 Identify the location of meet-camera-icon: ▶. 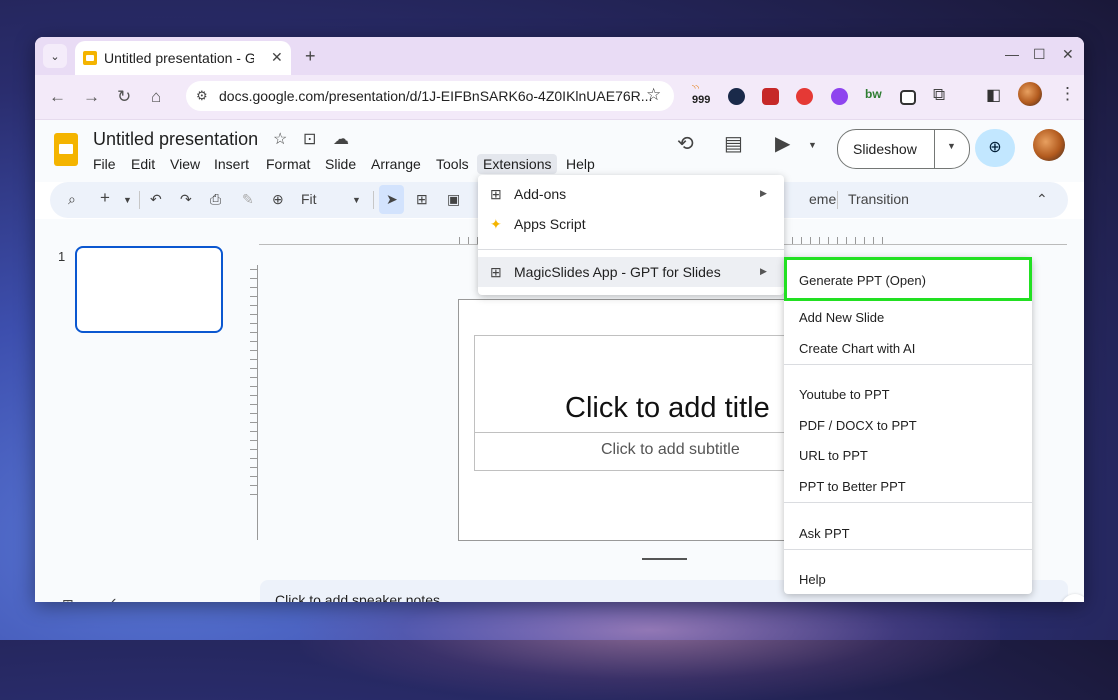
(782, 143).